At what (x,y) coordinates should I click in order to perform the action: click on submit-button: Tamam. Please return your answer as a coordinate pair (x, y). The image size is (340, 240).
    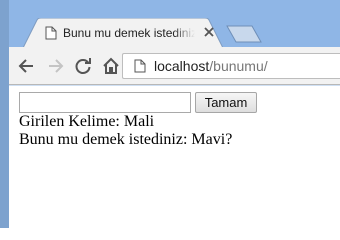
    Looking at the image, I should click on (226, 102).